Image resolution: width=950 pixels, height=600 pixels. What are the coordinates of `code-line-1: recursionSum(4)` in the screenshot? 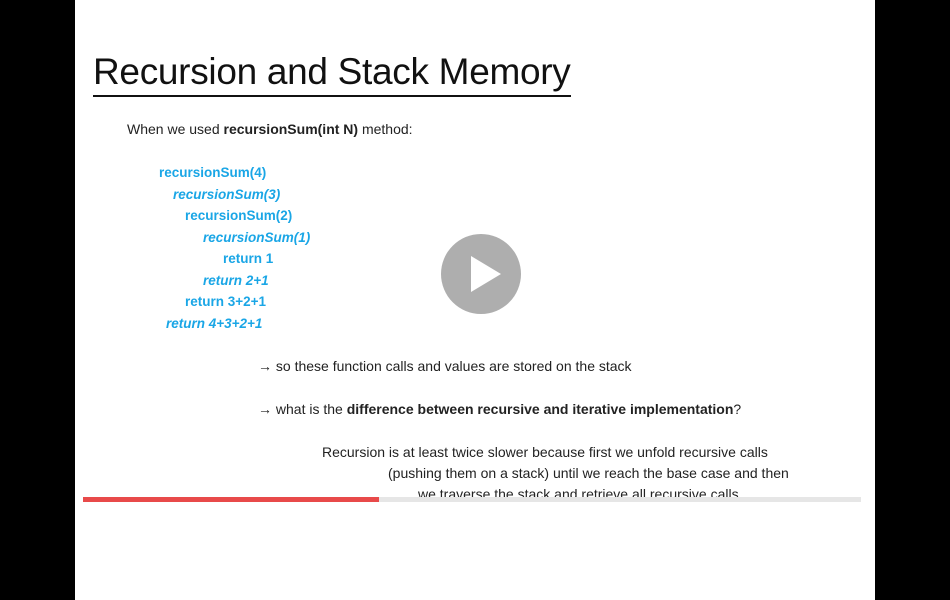 It's located at (213, 172).